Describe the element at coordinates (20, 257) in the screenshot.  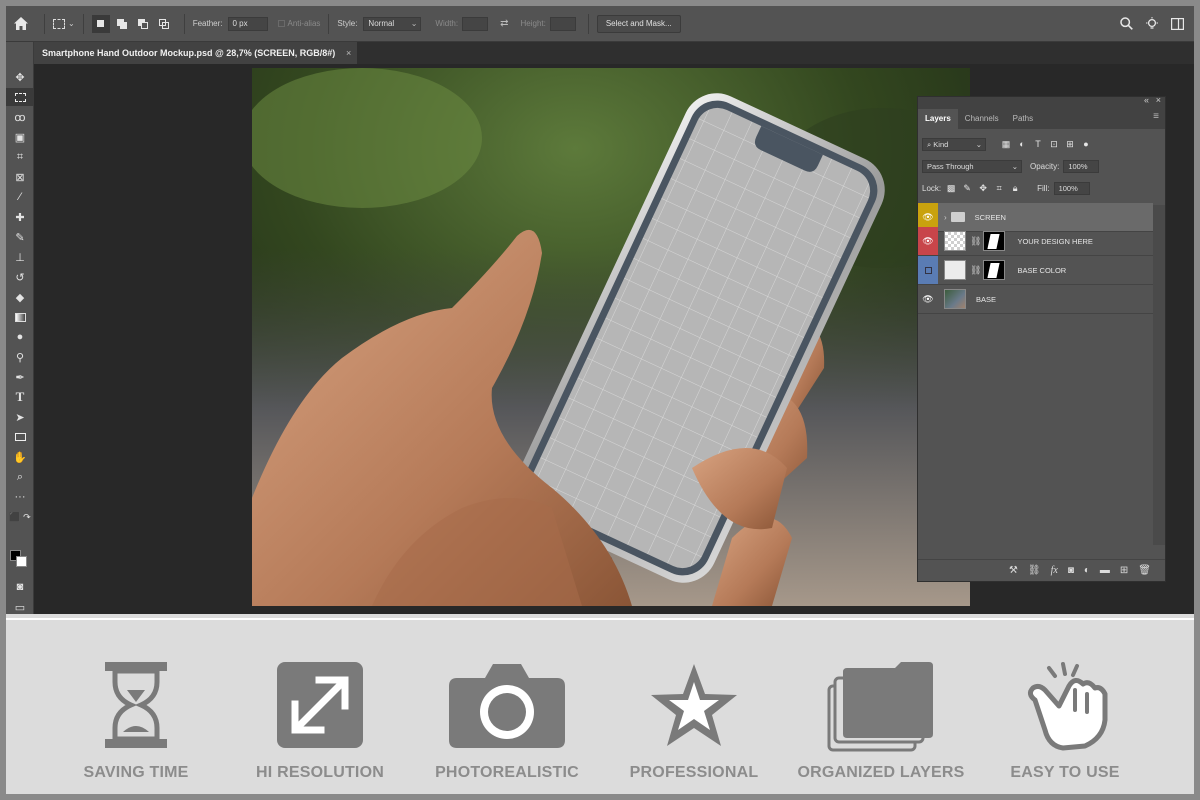
I see `clone-stamp-tool-icon: ⊥` at that location.